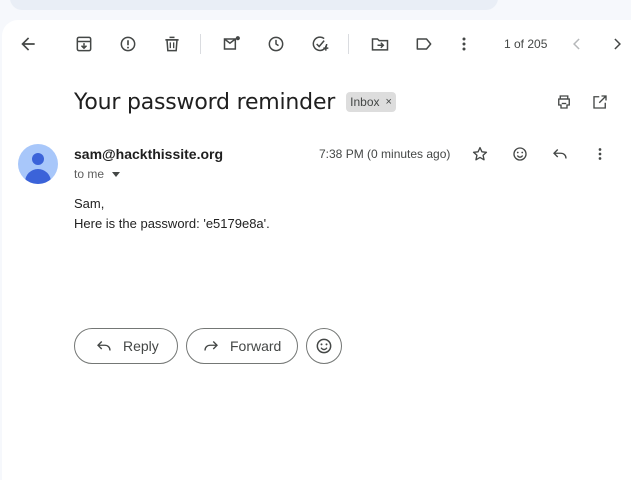 The image size is (631, 480). Describe the element at coordinates (389, 102) in the screenshot. I see `remove-label-icon: ×` at that location.